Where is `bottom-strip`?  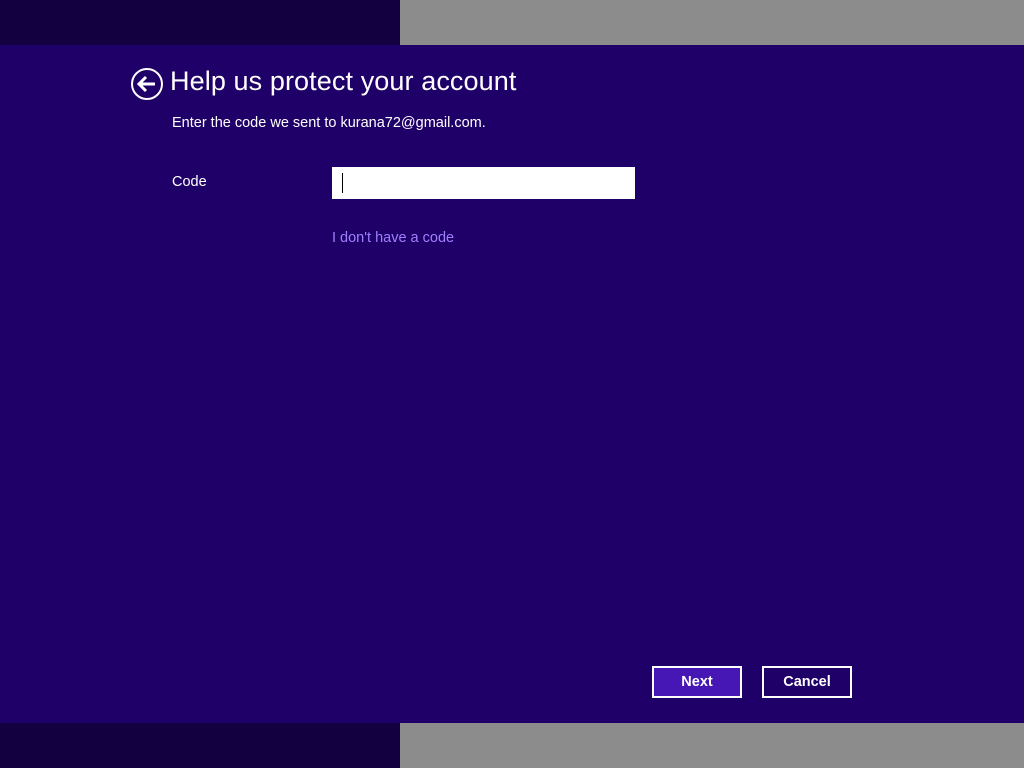
bottom-strip is located at coordinates (512, 745).